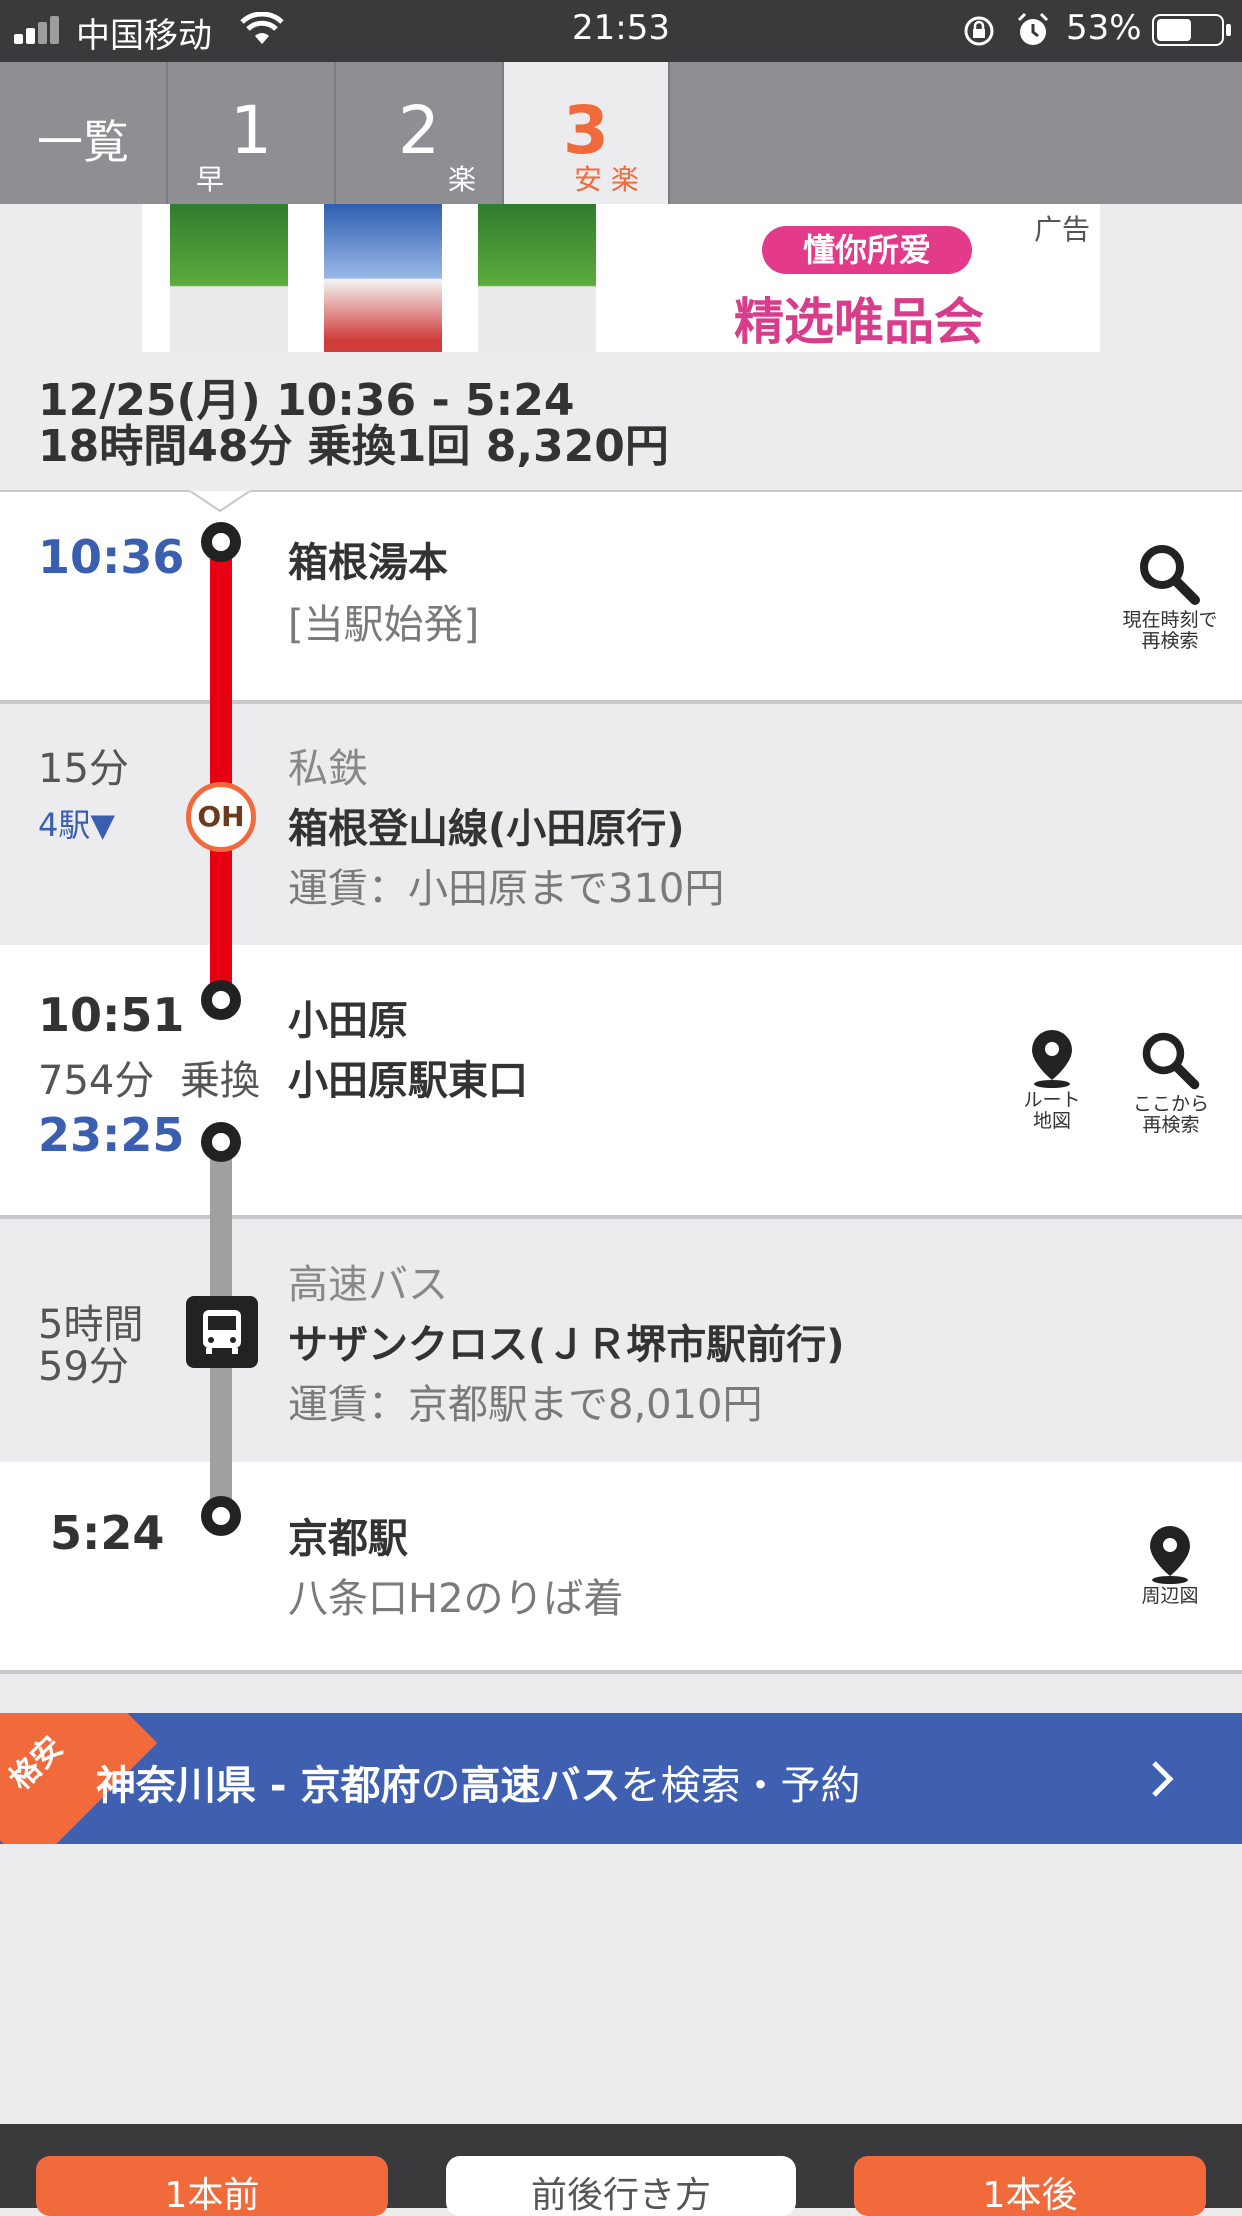 Image resolution: width=1242 pixels, height=2216 pixels. Describe the element at coordinates (1188, 30) in the screenshot. I see `battery-icon` at that location.